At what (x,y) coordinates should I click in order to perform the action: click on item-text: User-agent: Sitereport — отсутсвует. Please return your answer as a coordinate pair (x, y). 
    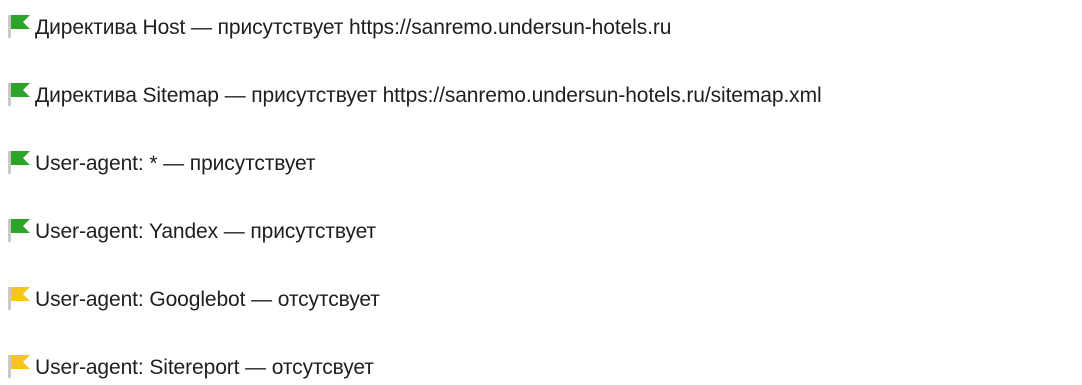
    Looking at the image, I should click on (204, 367).